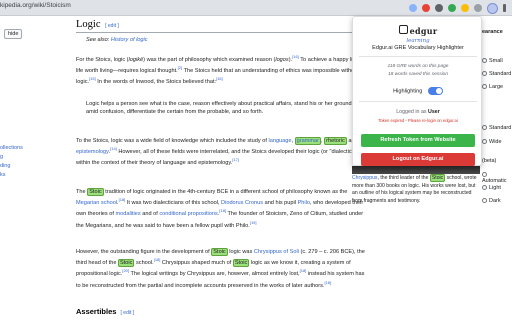 The height and width of the screenshot is (320, 512). Describe the element at coordinates (11, 175) in the screenshot. I see `sidebar-link: ks` at that location.